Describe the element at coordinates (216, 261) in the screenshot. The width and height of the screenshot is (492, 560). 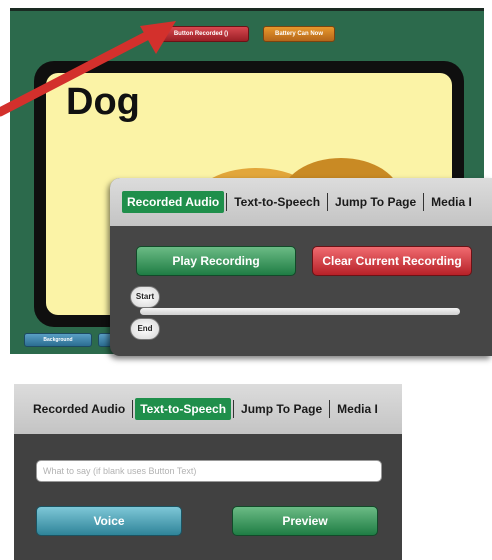
I see `play-recording-button: Play Recording` at that location.